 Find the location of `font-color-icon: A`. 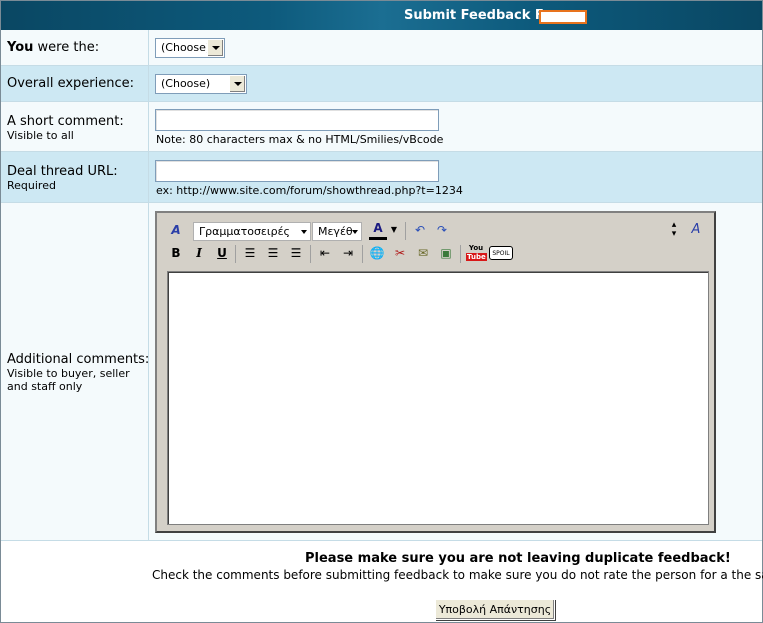

font-color-icon: A is located at coordinates (378, 229).